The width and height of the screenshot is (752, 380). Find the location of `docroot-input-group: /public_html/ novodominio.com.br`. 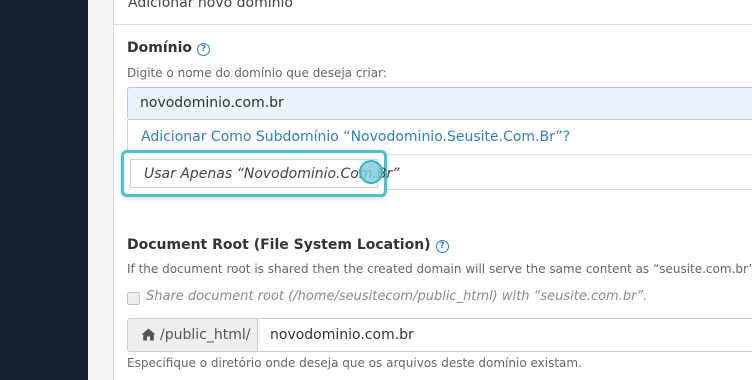

docroot-input-group: /public_html/ novodominio.com.br is located at coordinates (439, 335).